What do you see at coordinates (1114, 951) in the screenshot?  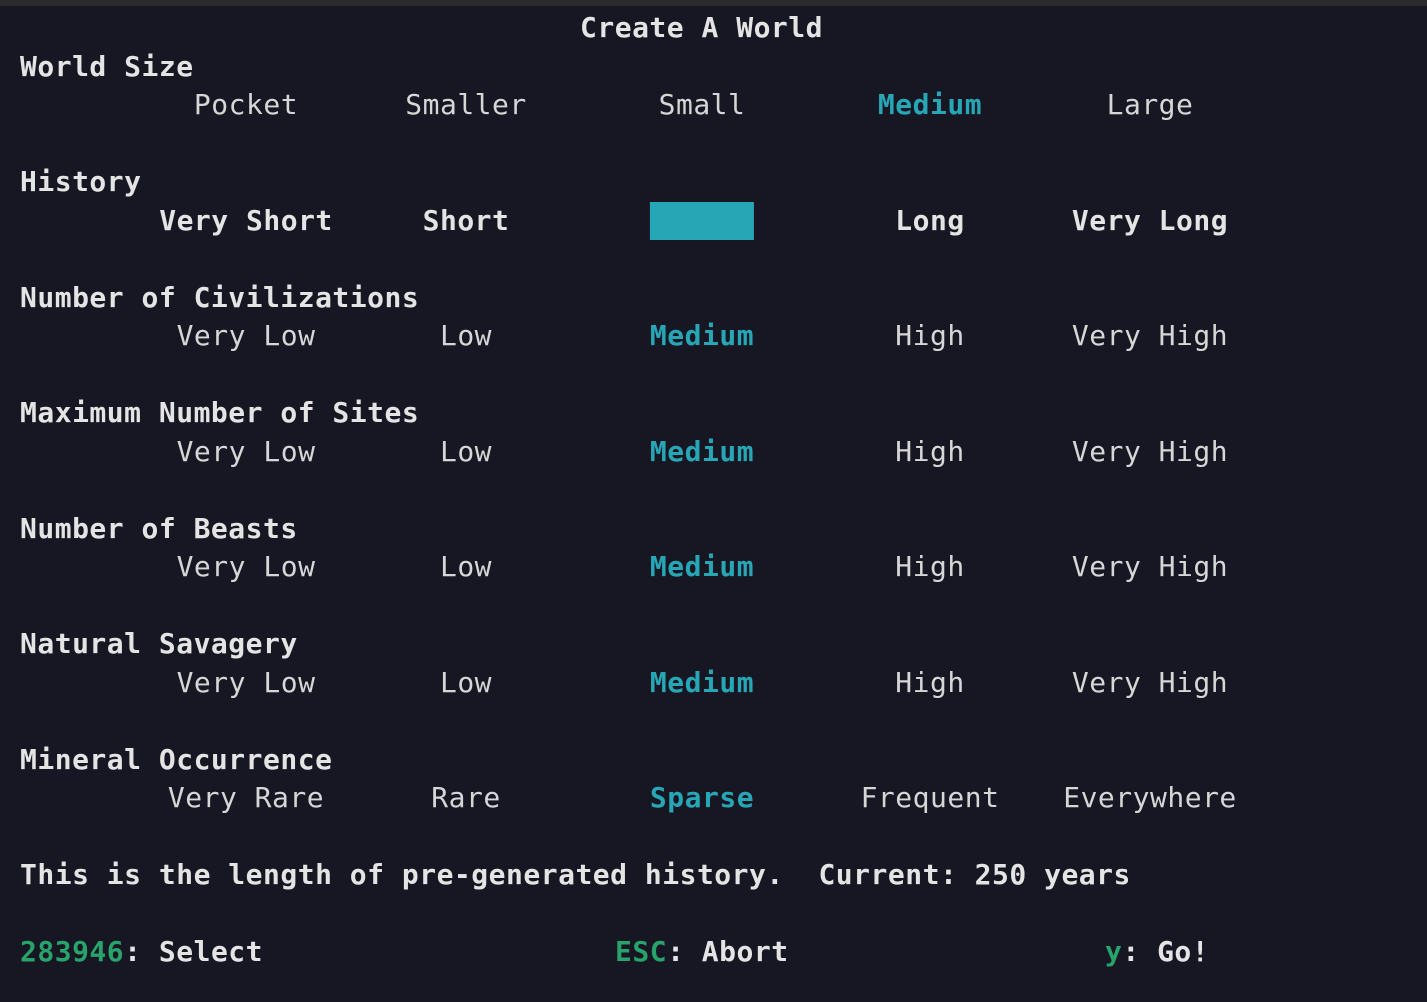 I see `go-key: y` at bounding box center [1114, 951].